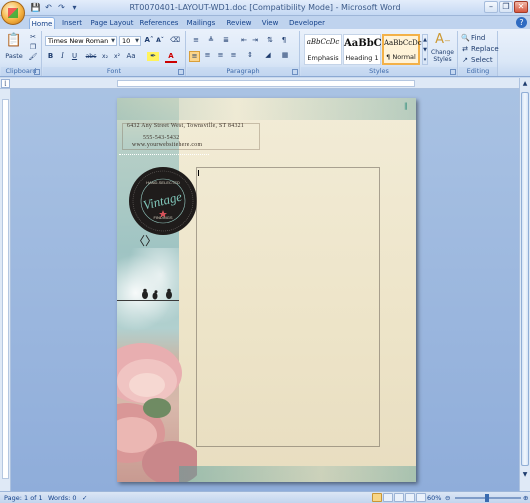 Image resolution: width=530 pixels, height=503 pixels. Describe the element at coordinates (137, 41) in the screenshot. I see `chevron-down-icon: ▼` at that location.